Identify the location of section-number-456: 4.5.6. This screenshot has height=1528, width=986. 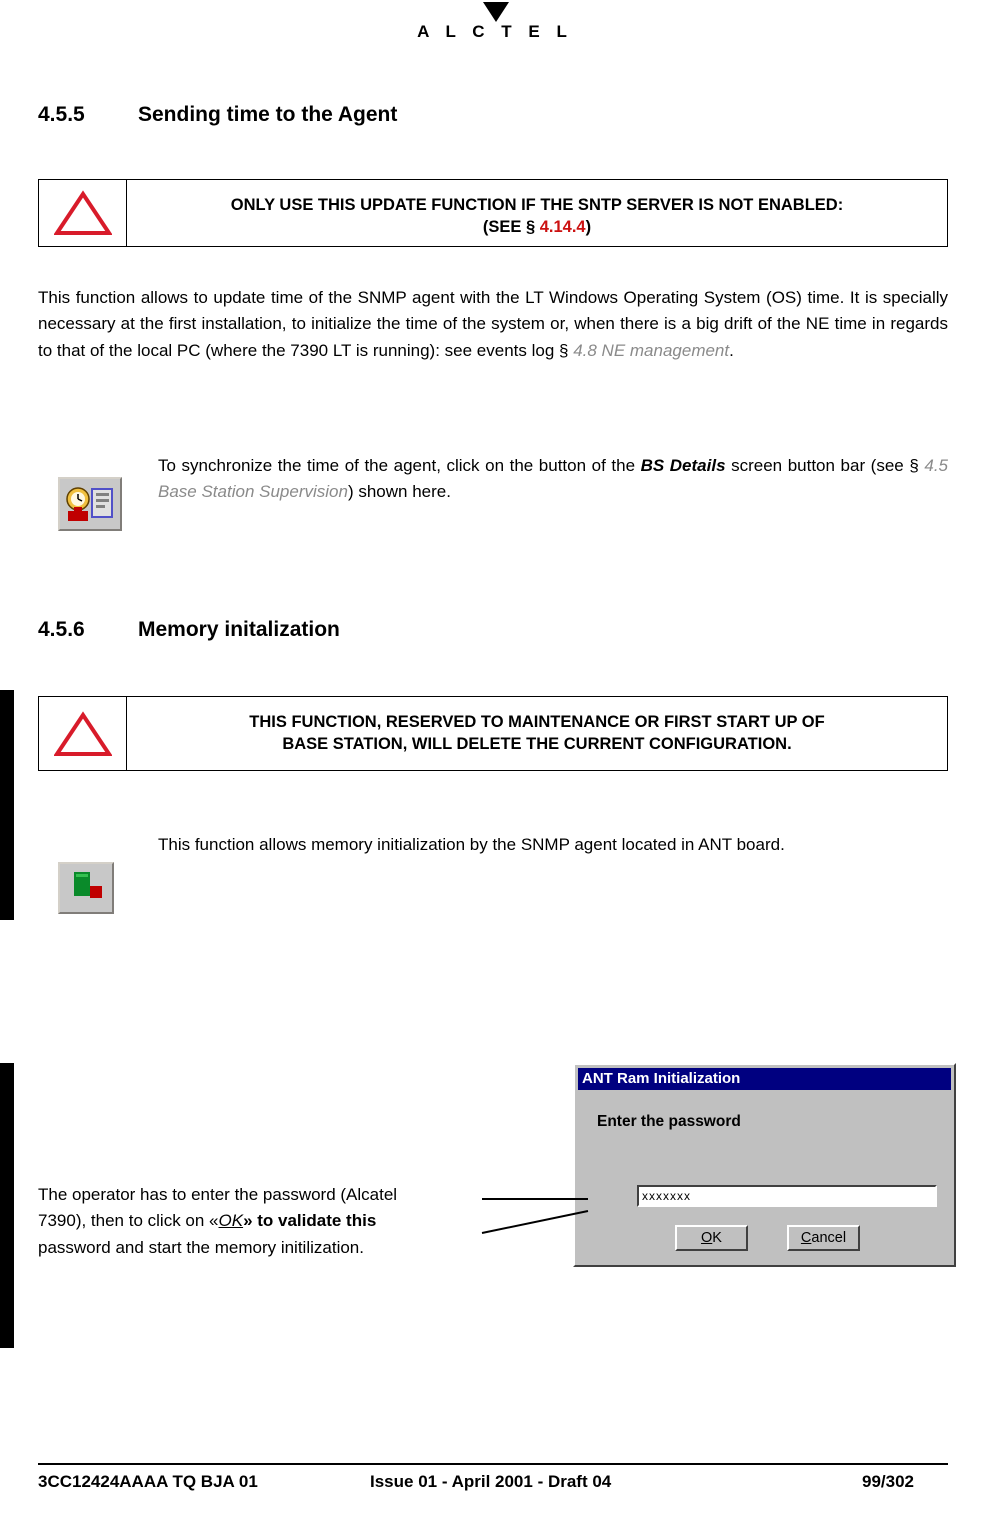
(61, 629).